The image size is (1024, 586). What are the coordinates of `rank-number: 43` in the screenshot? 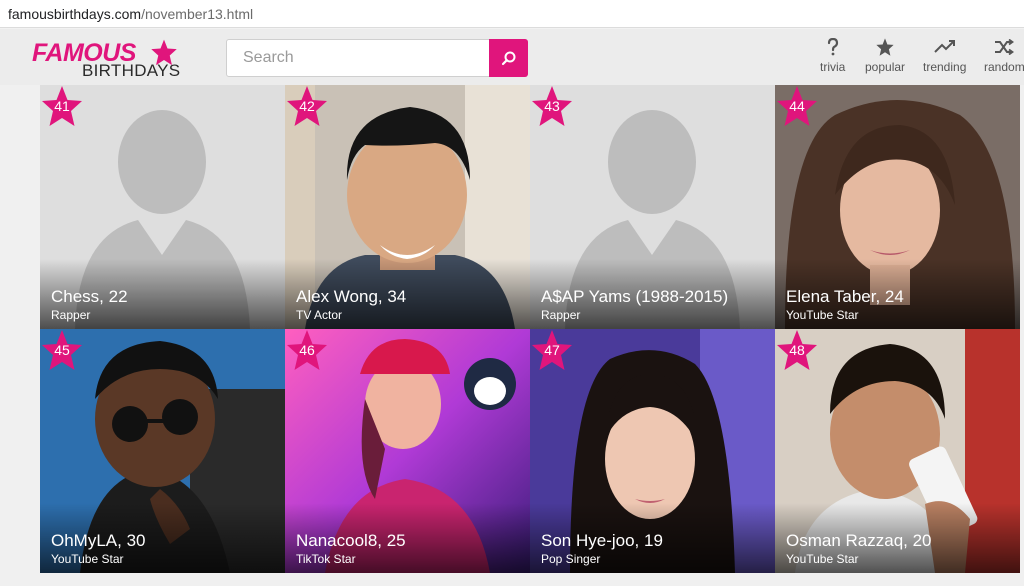 It's located at (552, 106).